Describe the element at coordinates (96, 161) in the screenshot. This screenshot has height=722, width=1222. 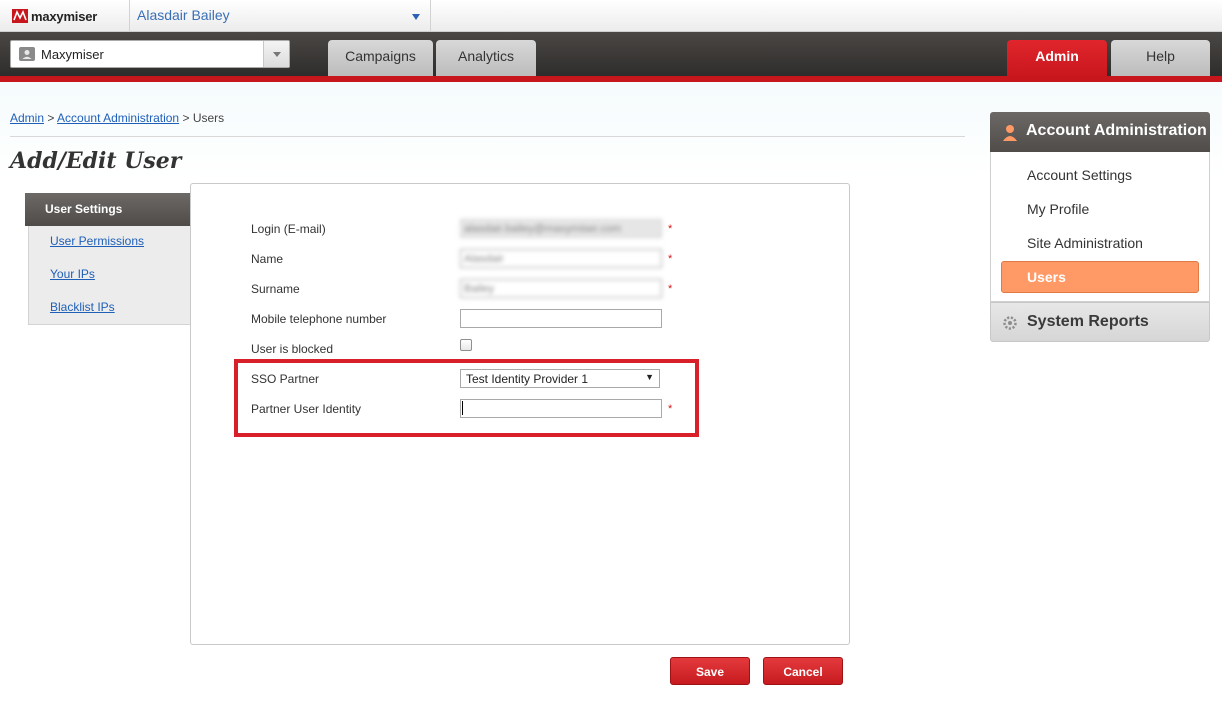
I see `page-title: Add/Edit User` at that location.